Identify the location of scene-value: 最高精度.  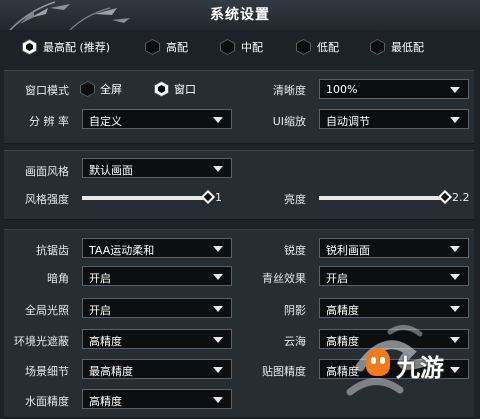
(111, 371).